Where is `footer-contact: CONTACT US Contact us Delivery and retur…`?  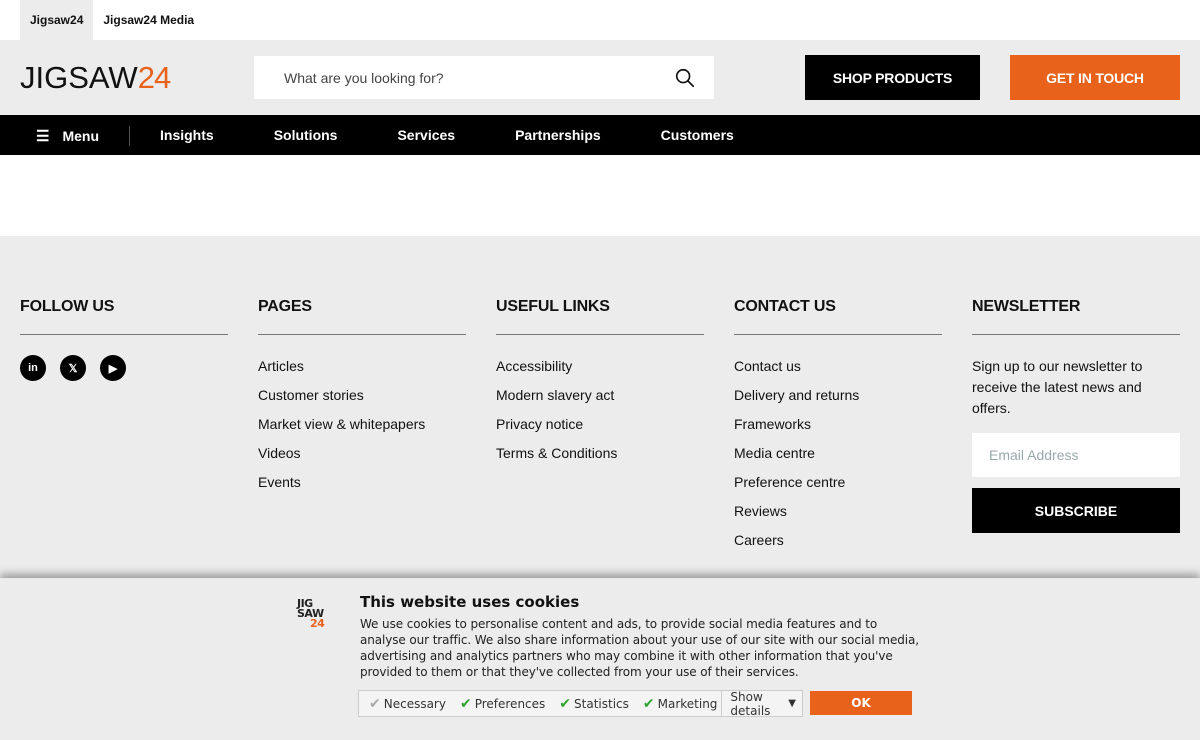
footer-contact: CONTACT US Contact us Delivery and retur… is located at coordinates (838, 429).